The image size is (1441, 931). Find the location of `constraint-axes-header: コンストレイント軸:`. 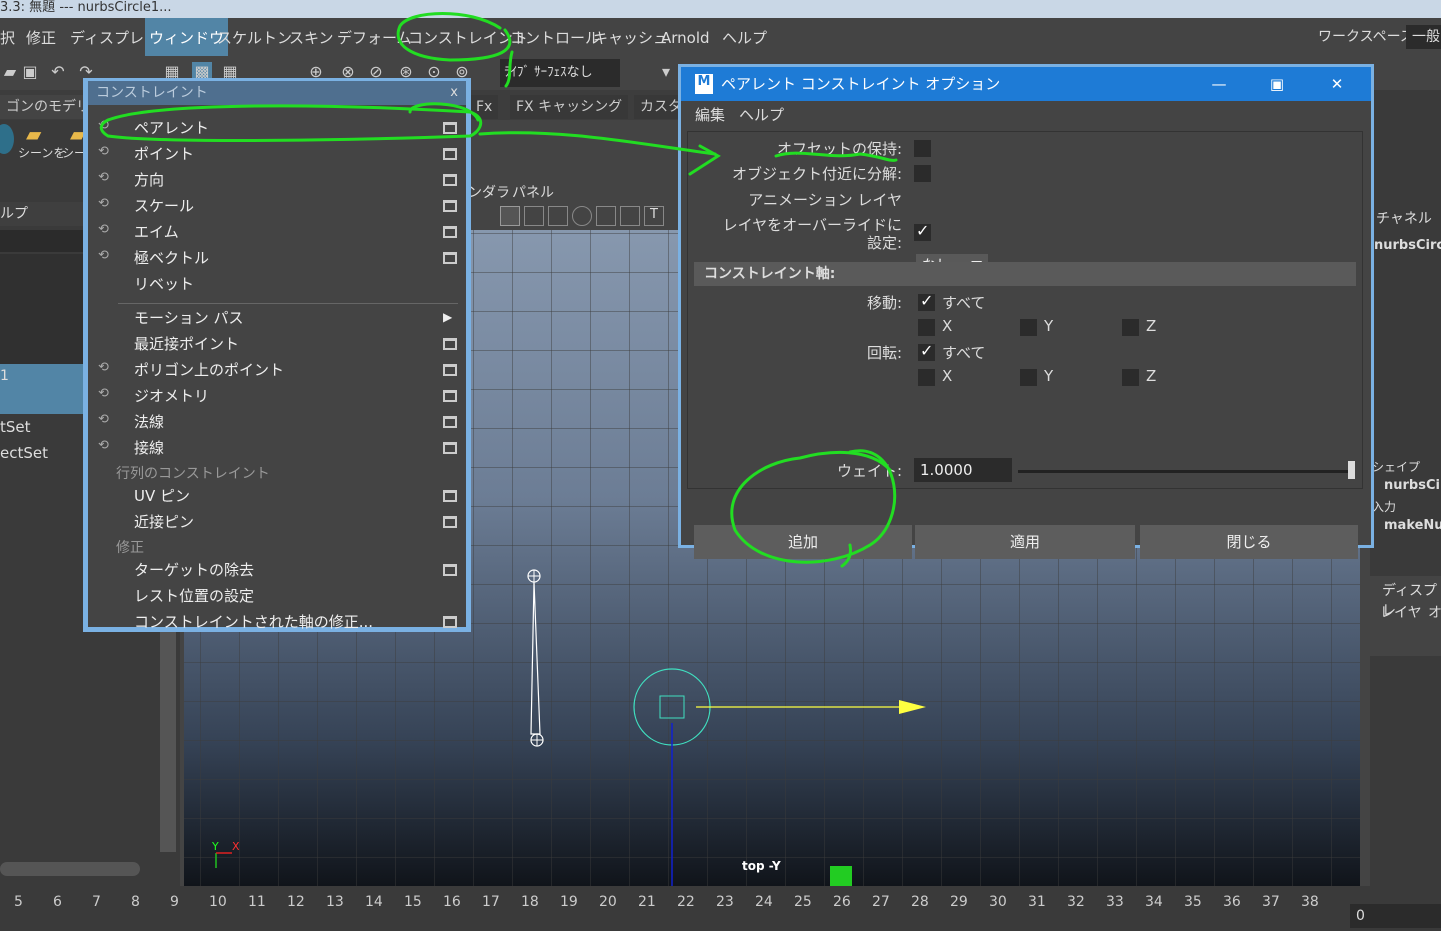

constraint-axes-header: コンストレイント軸: is located at coordinates (1025, 274).